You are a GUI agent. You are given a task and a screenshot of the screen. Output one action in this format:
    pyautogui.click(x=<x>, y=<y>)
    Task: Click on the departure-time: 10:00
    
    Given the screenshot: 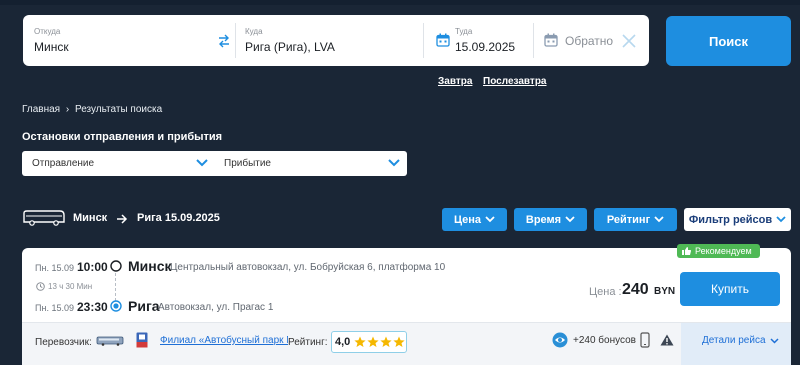 What is the action you would take?
    pyautogui.click(x=92, y=267)
    